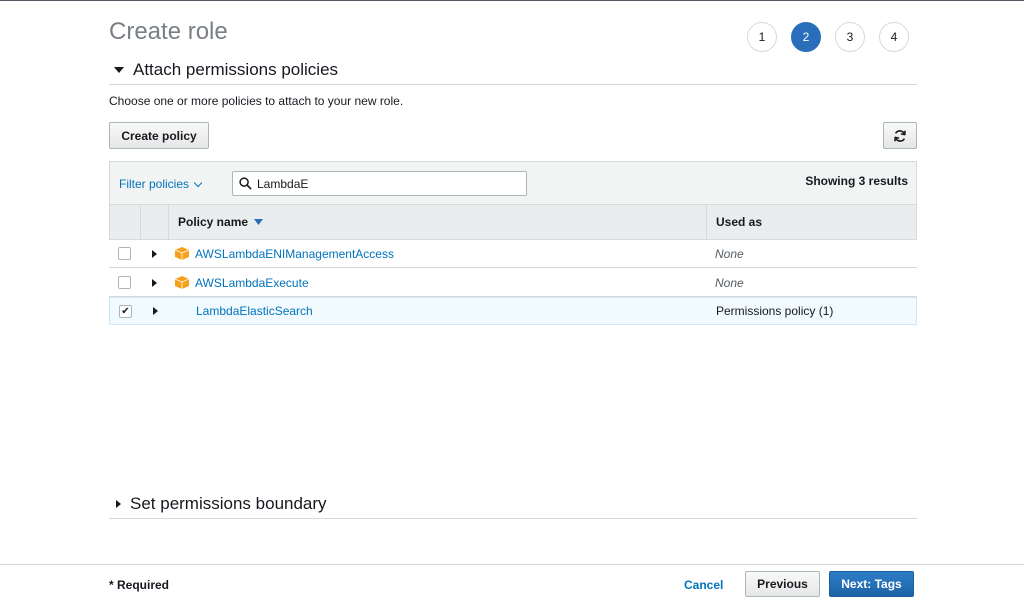 The width and height of the screenshot is (1024, 597). What do you see at coordinates (438, 222) in the screenshot?
I see `policy-name-column-header: Policy name` at bounding box center [438, 222].